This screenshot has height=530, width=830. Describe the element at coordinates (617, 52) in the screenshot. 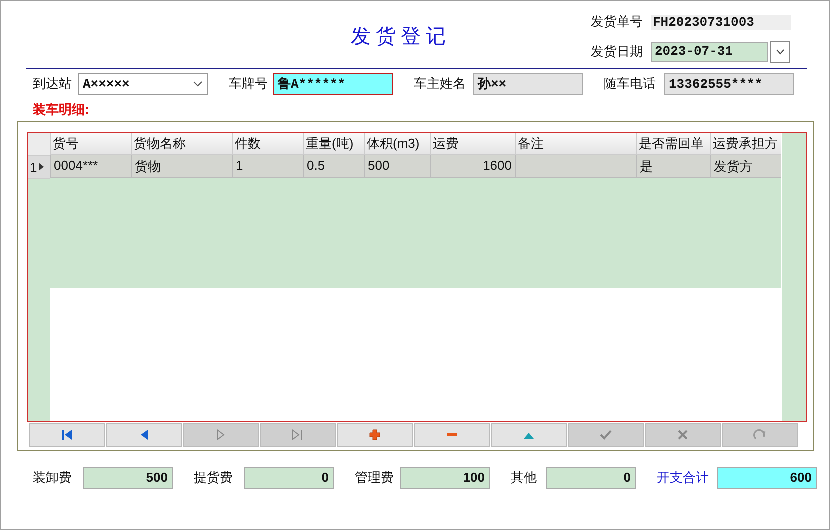

I see `field-label: 发货日期` at that location.